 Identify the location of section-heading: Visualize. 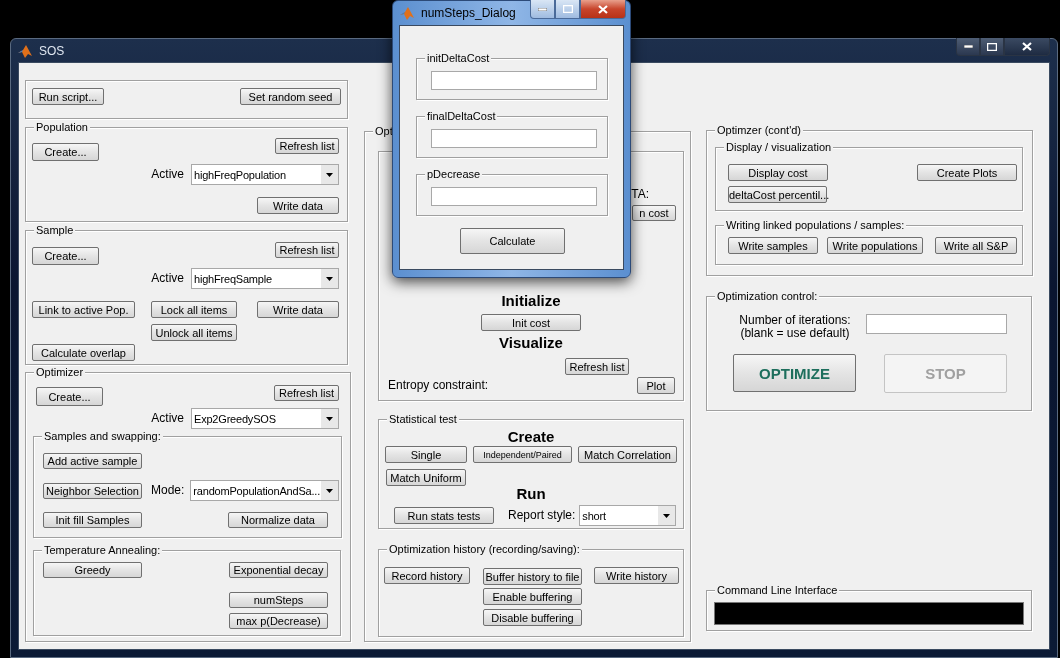
(531, 343).